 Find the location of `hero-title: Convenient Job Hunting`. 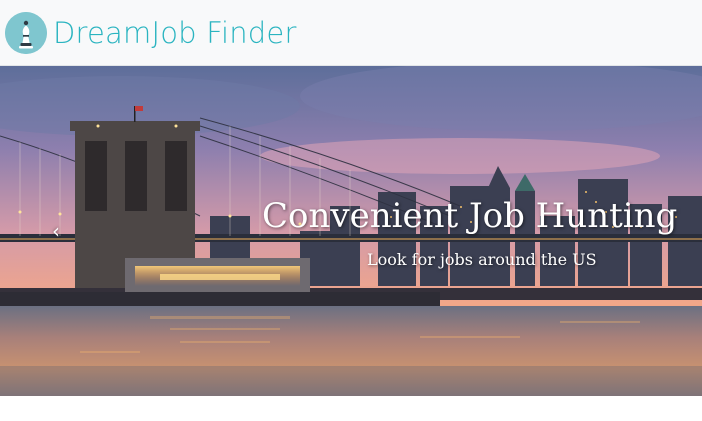

hero-title: Convenient Job Hunting is located at coordinates (470, 216).